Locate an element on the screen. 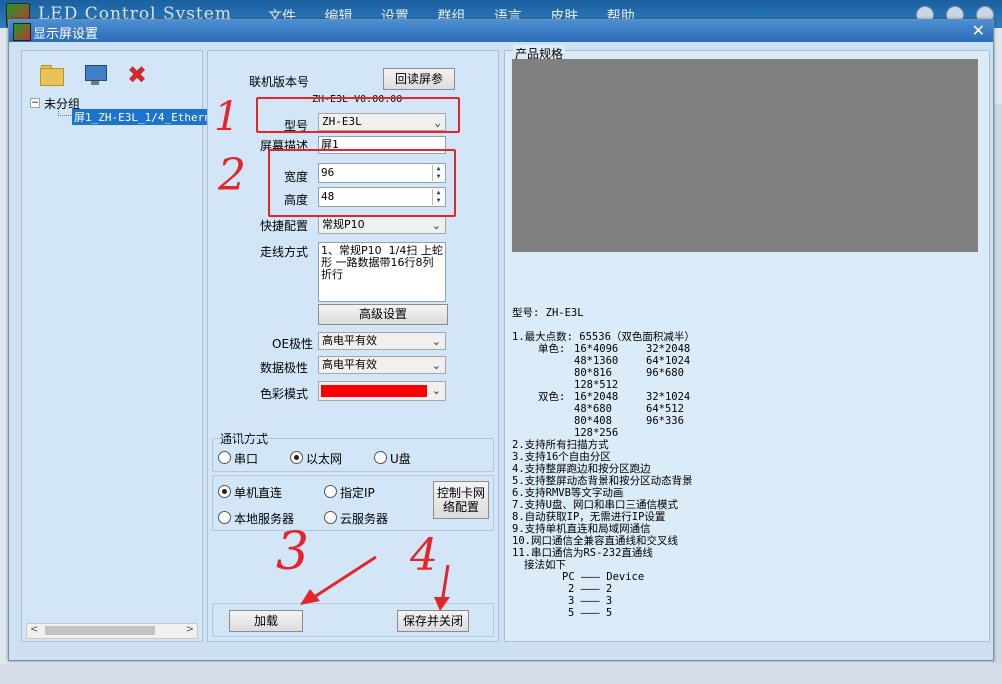 The image size is (1002, 684). spec-feature: 11.串口通信为RS-232直通线 is located at coordinates (582, 553).